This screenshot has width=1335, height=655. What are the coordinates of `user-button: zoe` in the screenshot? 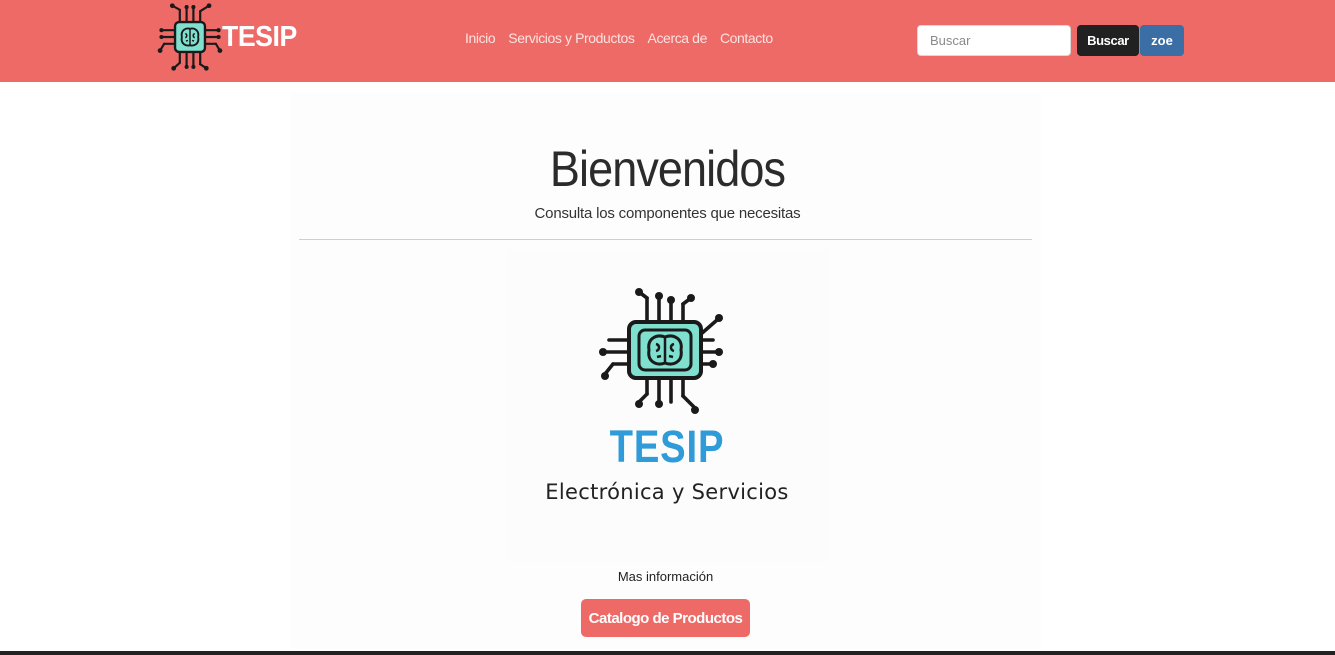 It's located at (1162, 40).